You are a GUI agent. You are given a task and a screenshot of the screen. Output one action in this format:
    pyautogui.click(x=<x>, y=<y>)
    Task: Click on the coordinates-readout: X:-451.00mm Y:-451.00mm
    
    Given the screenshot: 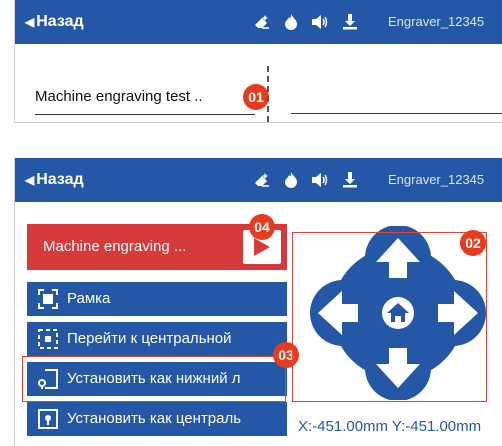 What is the action you would take?
    pyautogui.click(x=390, y=426)
    